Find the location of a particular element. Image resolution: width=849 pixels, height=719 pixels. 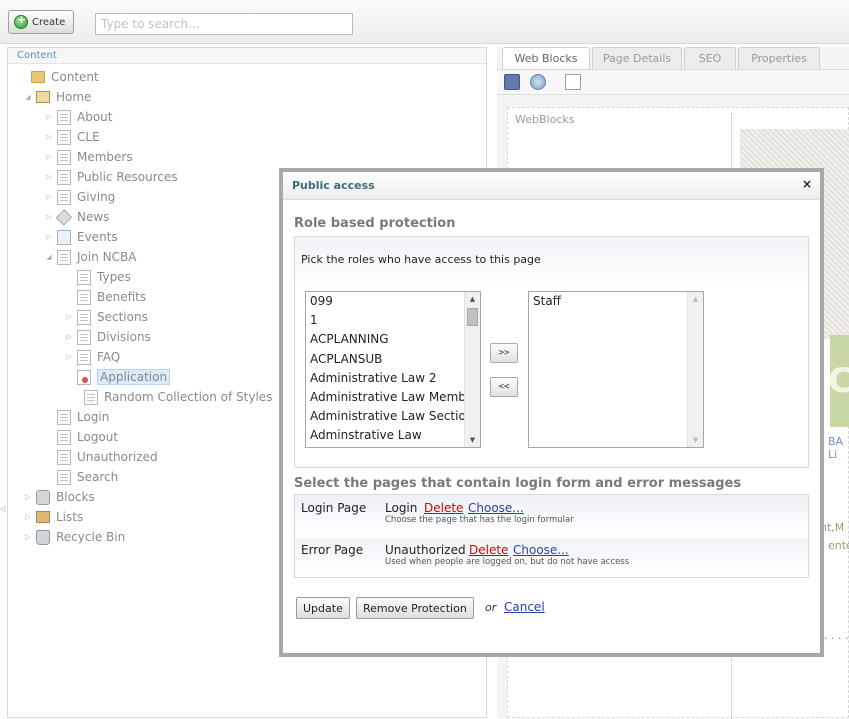

tree-node-home: ◢ Home is located at coordinates (57, 97).